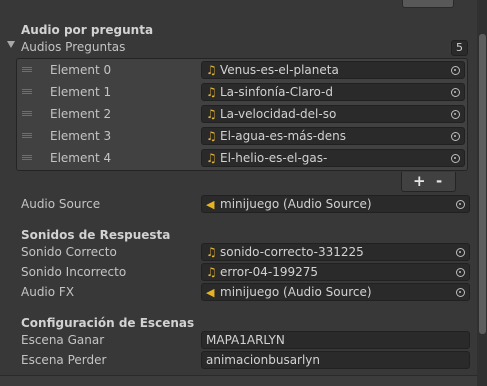  Describe the element at coordinates (11, 44) in the screenshot. I see `foldout-triangle-icon` at that location.